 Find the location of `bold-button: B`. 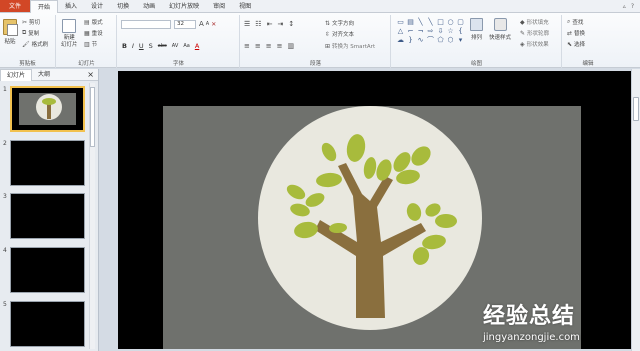

bold-button: B is located at coordinates (124, 46).